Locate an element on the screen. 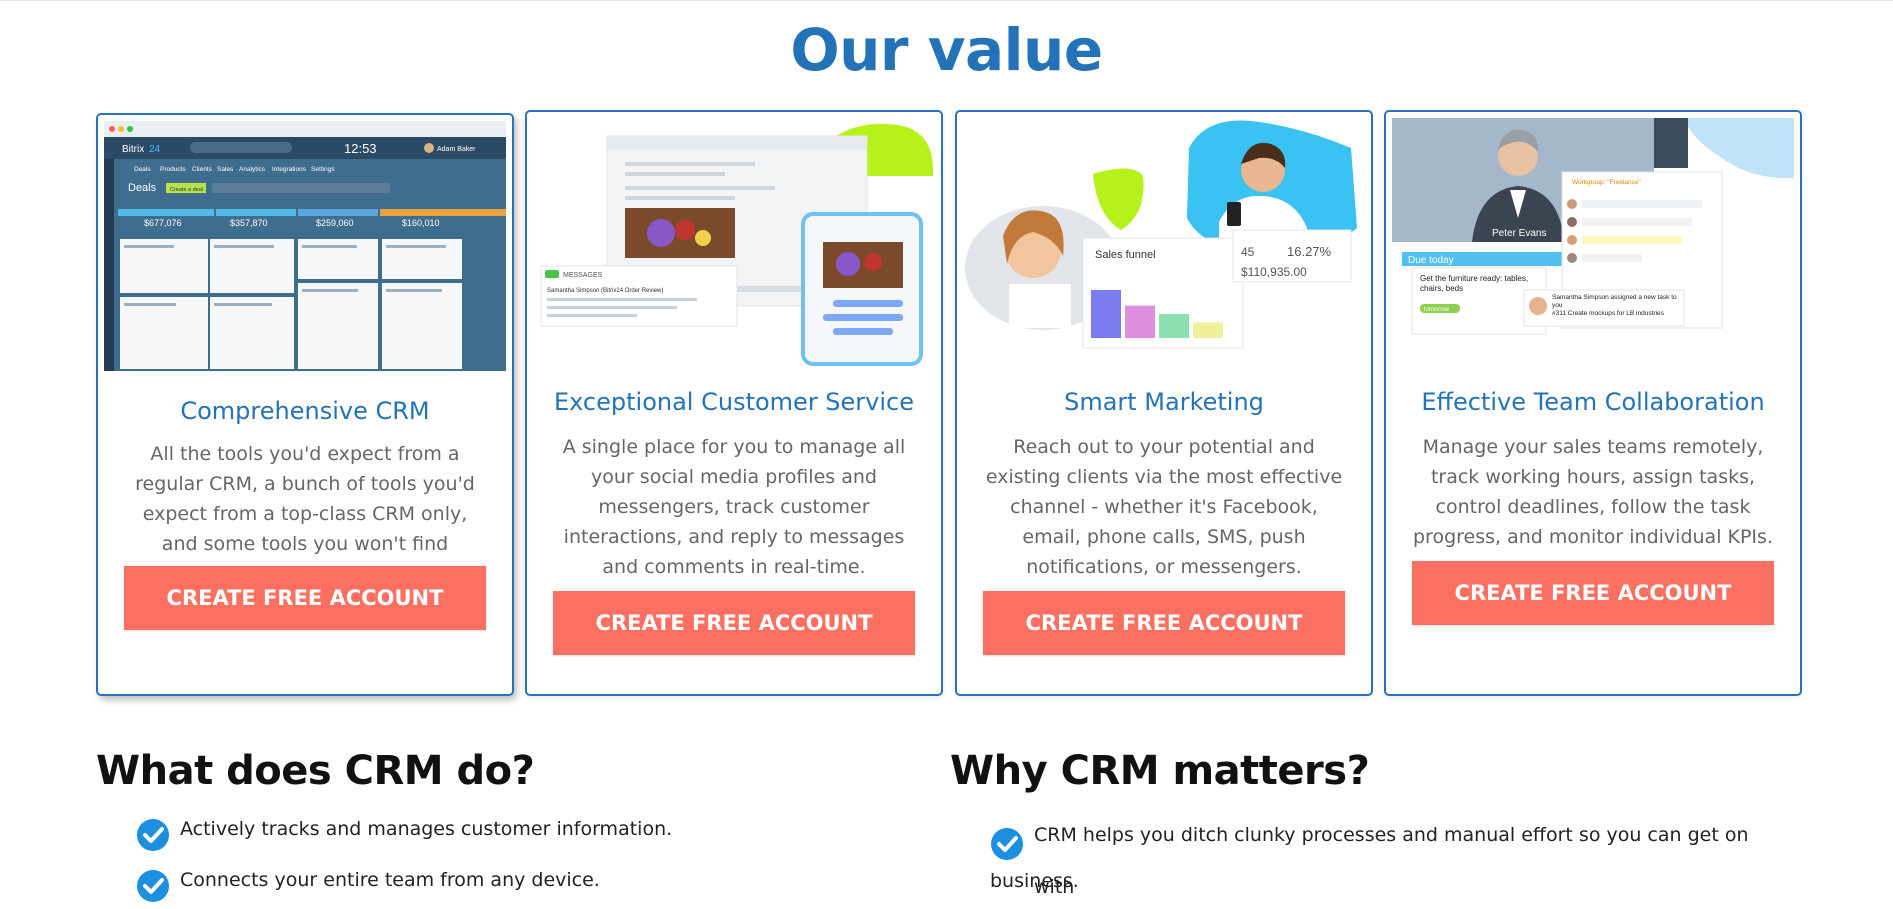  caller-name: Peter Evans is located at coordinates (1519, 233).